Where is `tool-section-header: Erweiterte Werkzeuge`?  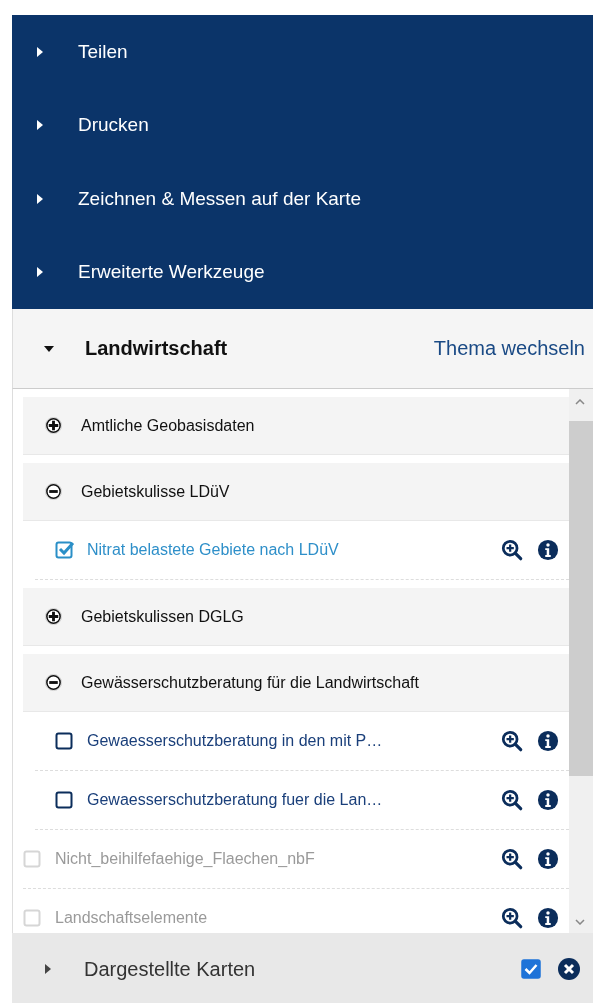 tool-section-header: Erweiterte Werkzeuge is located at coordinates (302, 272).